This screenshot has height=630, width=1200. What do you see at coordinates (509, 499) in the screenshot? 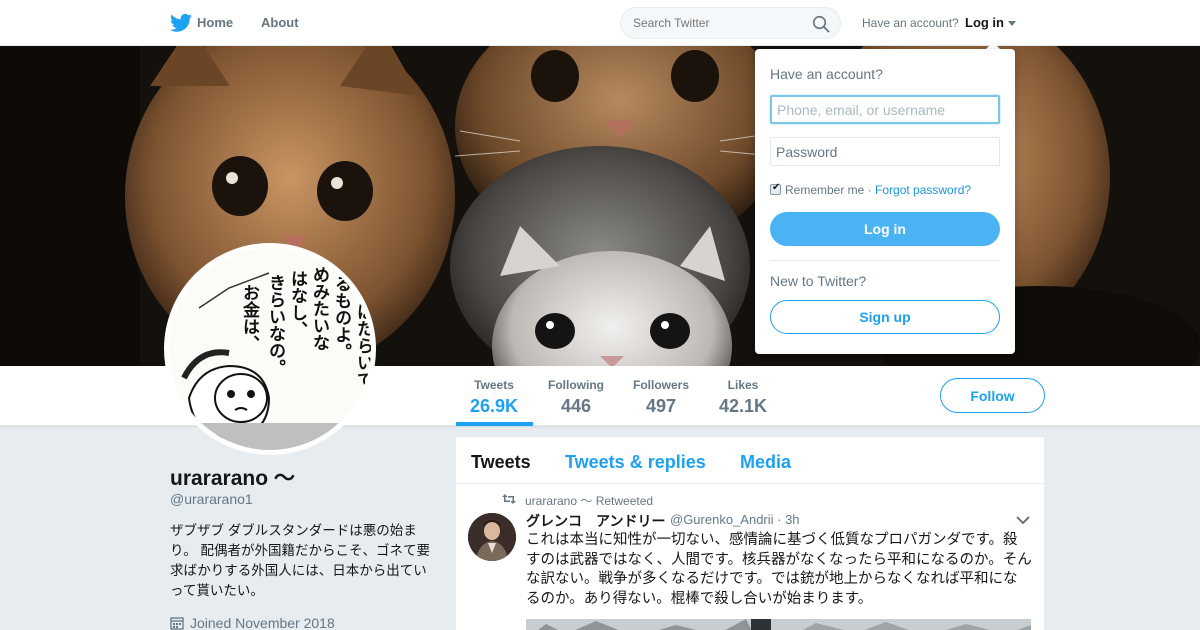
I see `retweet-icon` at bounding box center [509, 499].